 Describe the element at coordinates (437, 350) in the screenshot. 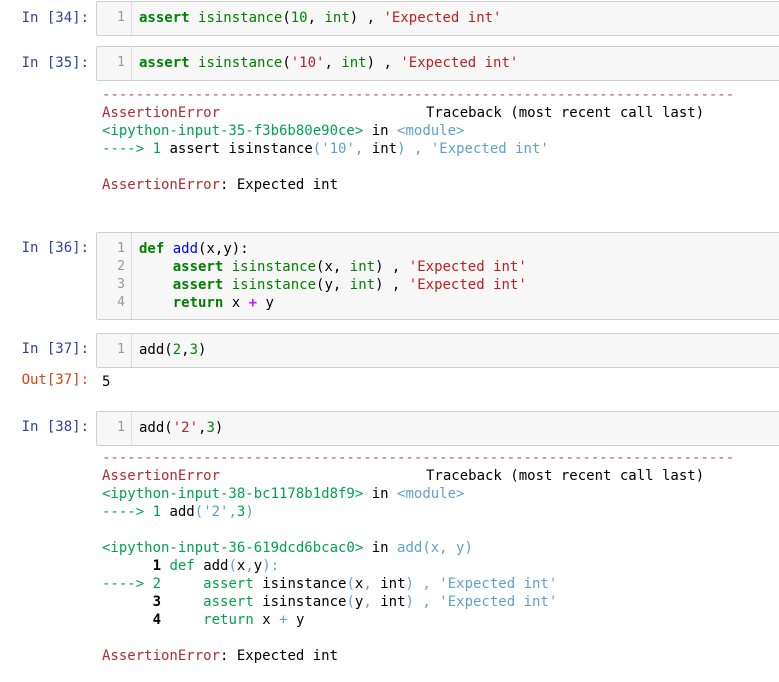

I see `code-input: 1 add(2,3)` at that location.